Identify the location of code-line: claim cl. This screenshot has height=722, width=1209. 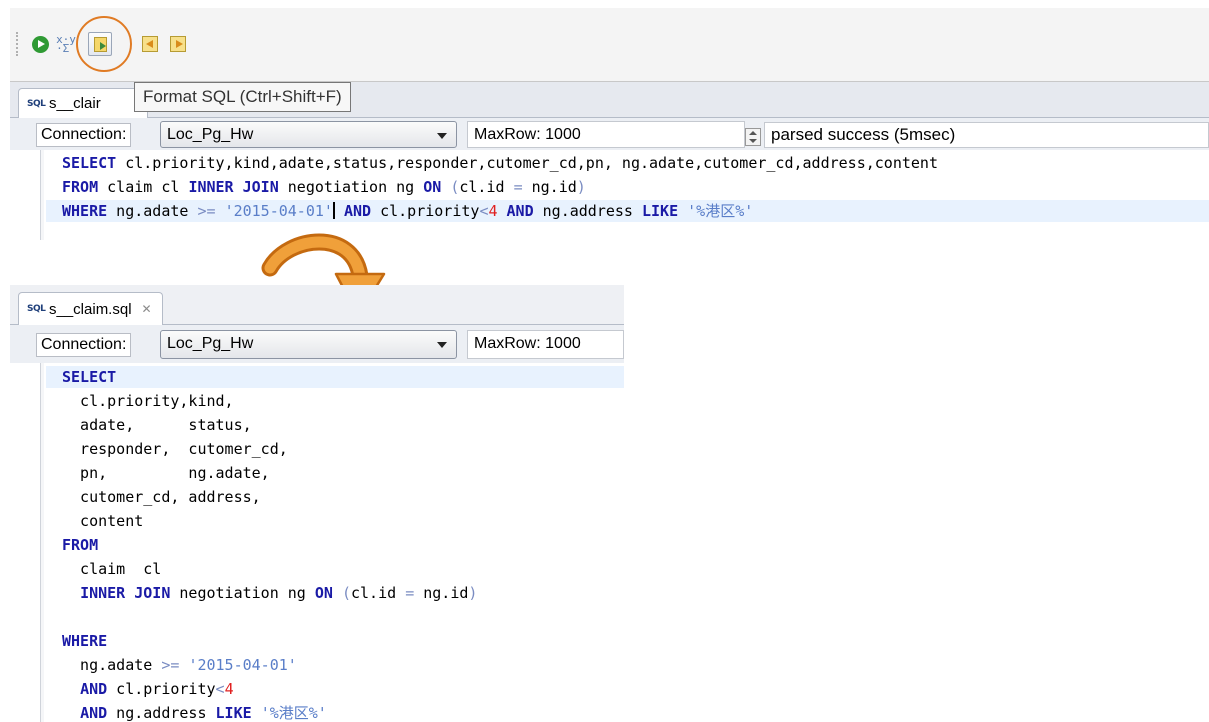
(112, 569).